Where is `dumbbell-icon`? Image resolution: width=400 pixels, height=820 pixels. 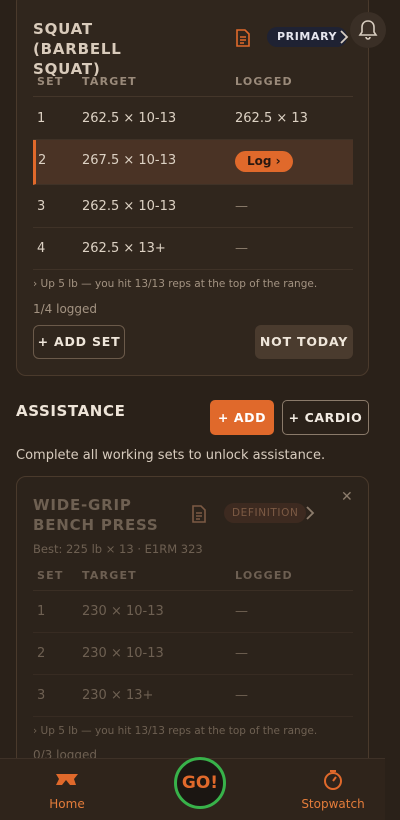 dumbbell-icon is located at coordinates (67, 779).